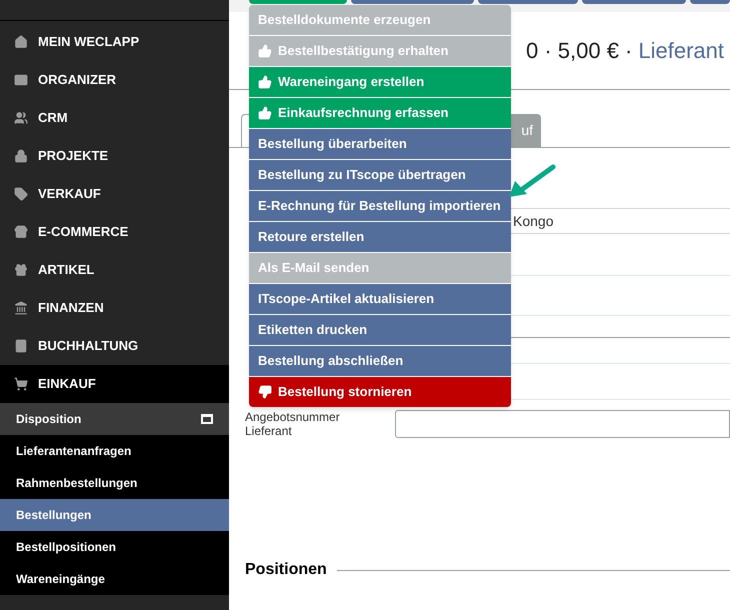 This screenshot has width=730, height=610. Describe the element at coordinates (114, 194) in the screenshot. I see `sidebar-item: VERKAUF` at that location.